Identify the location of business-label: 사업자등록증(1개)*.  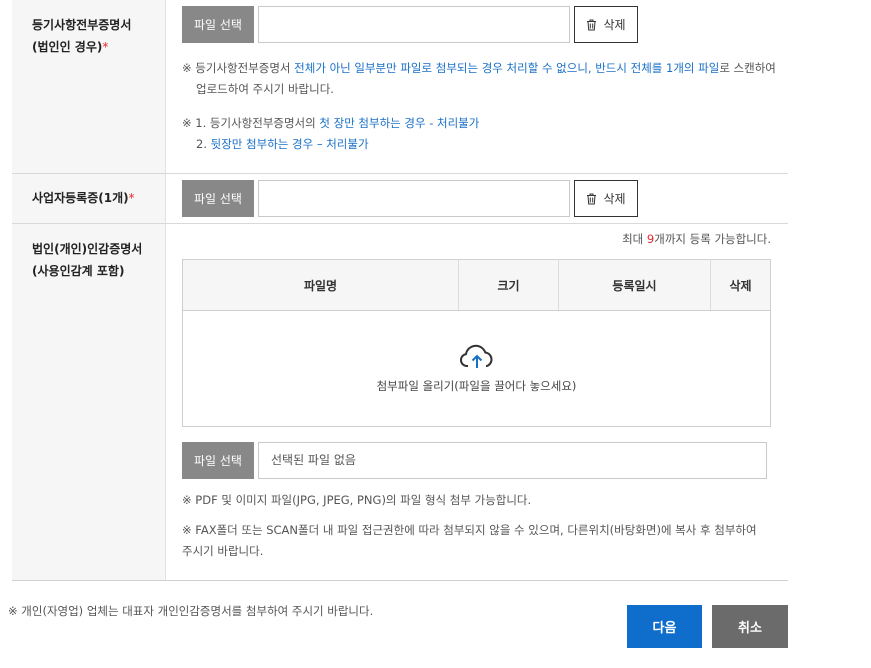
(89, 198).